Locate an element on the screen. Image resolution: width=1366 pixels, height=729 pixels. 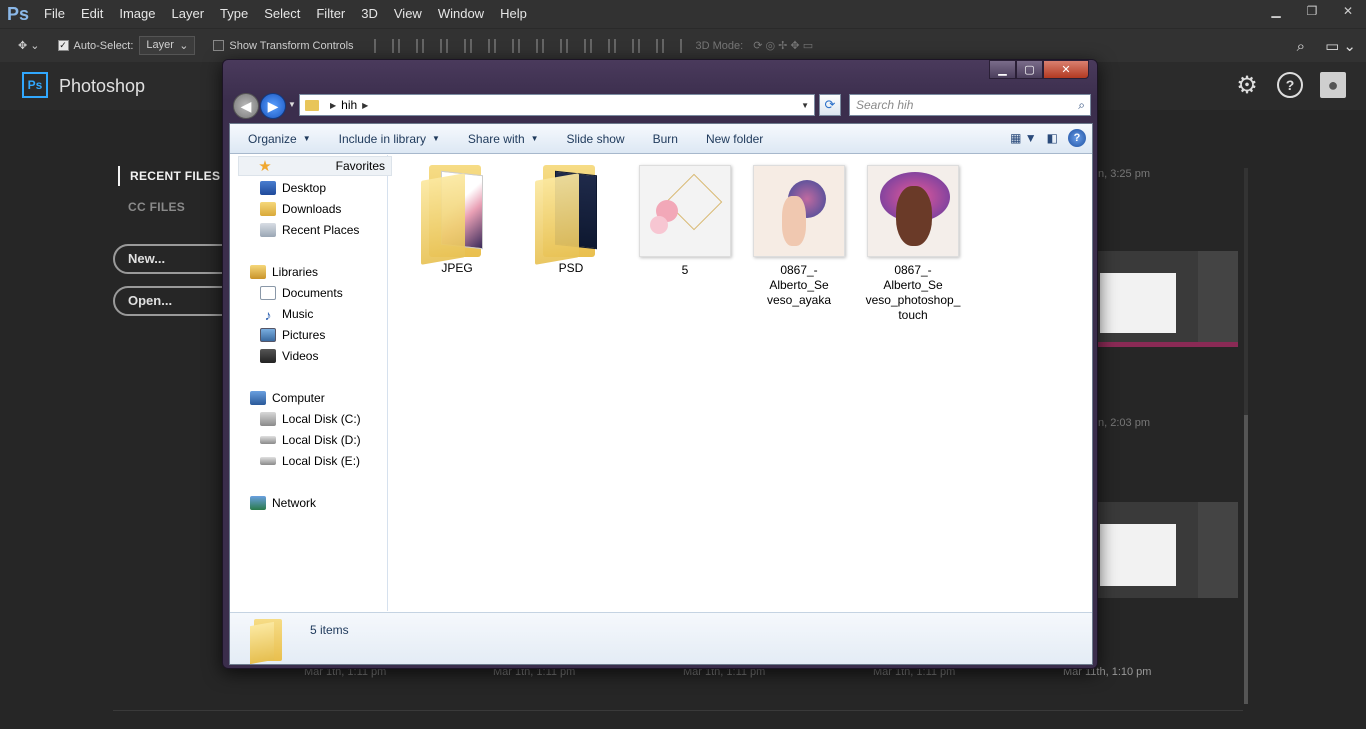
menu-window: Window is located at coordinates (461, 14).